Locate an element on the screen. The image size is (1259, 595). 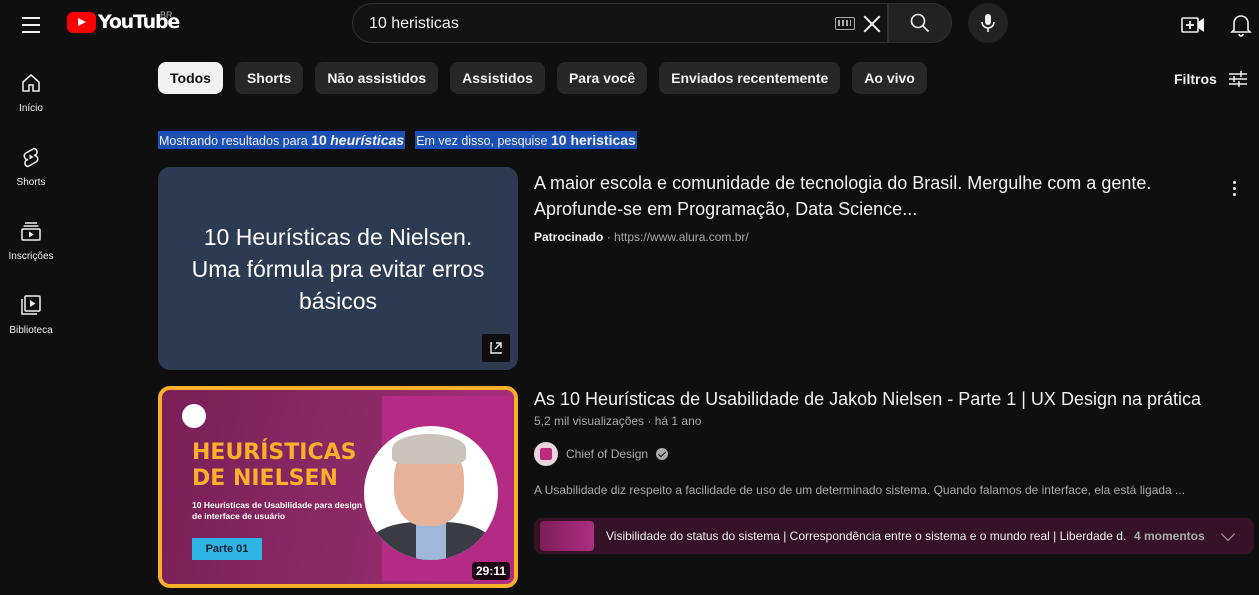
duration-badge: 29:11 is located at coordinates (490, 571).